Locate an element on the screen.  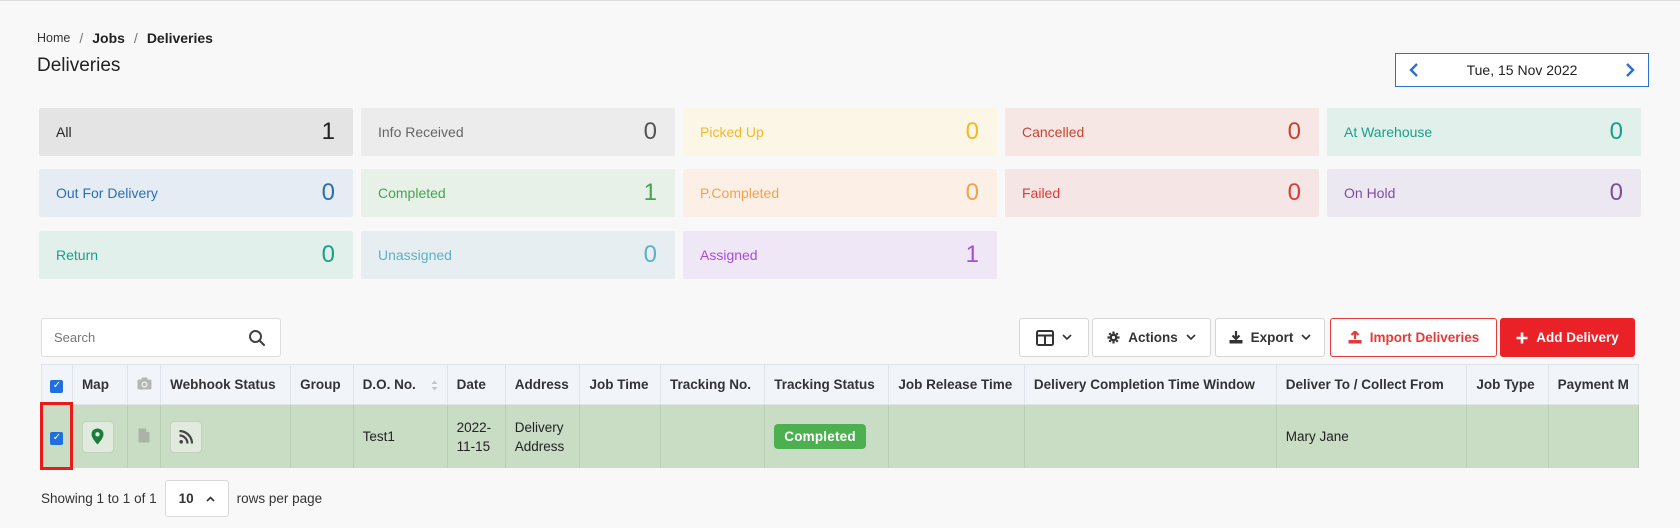
column-header-job-release-time: Job Release Time is located at coordinates (956, 384).